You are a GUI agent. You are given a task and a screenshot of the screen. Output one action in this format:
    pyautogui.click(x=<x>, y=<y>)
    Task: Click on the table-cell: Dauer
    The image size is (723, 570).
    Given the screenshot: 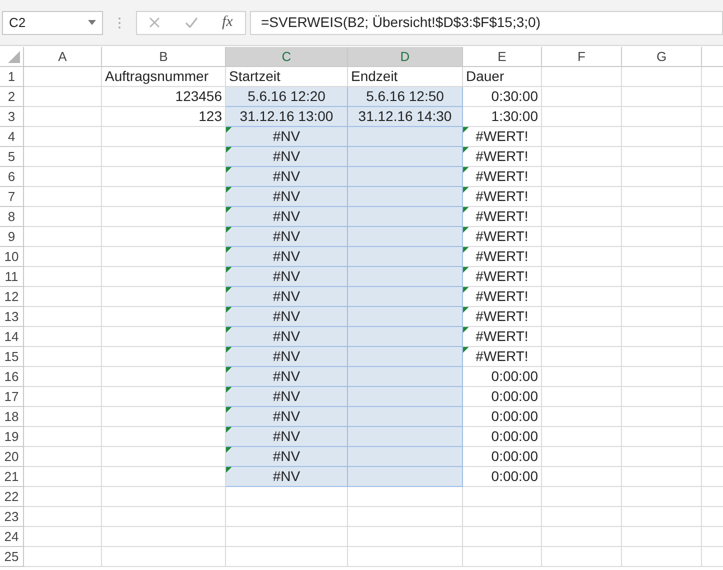 What is the action you would take?
    pyautogui.click(x=502, y=77)
    